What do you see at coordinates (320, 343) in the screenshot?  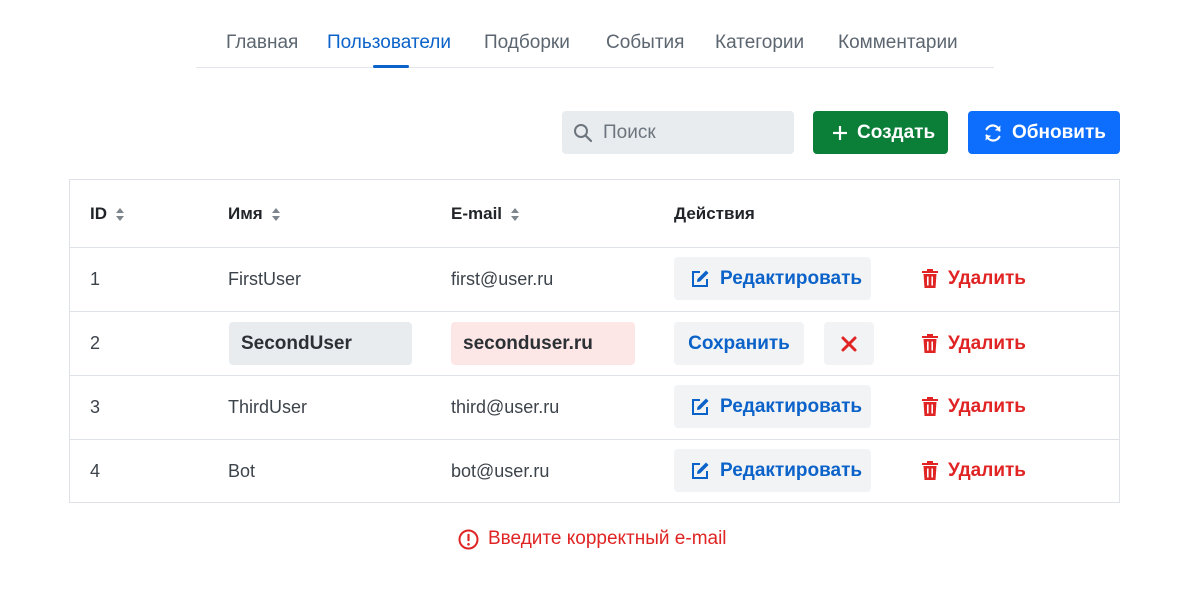 I see `name-edit-input` at bounding box center [320, 343].